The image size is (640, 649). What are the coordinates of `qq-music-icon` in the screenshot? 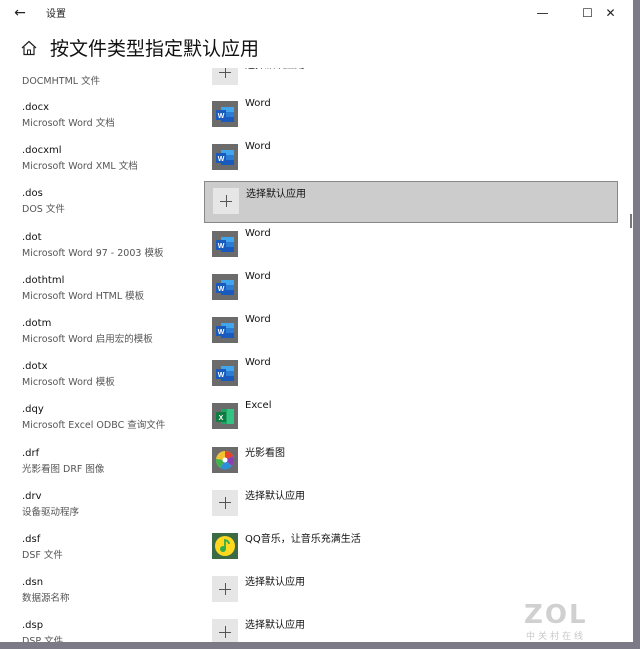 It's located at (225, 546).